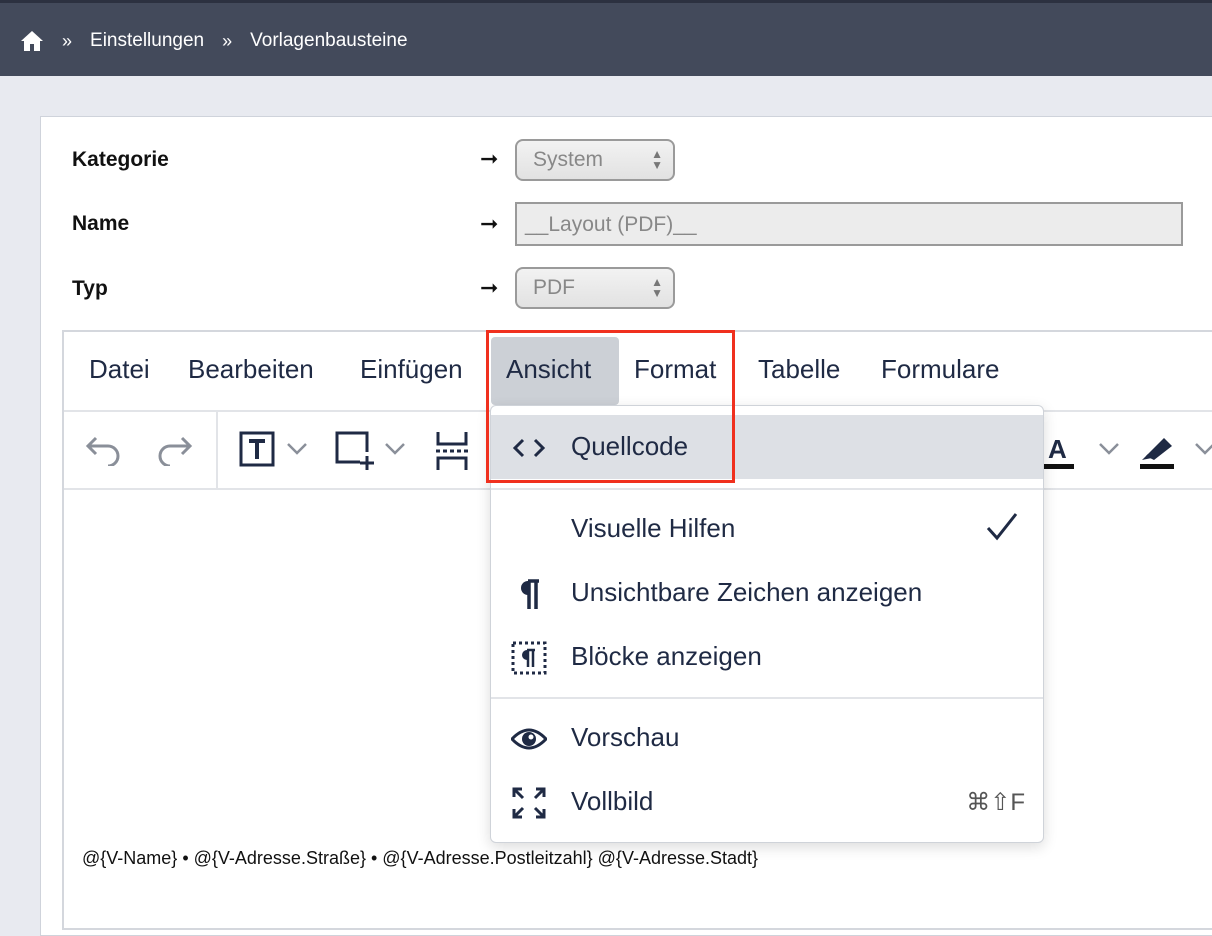  I want to click on menu-formulare: Formulare, so click(940, 369).